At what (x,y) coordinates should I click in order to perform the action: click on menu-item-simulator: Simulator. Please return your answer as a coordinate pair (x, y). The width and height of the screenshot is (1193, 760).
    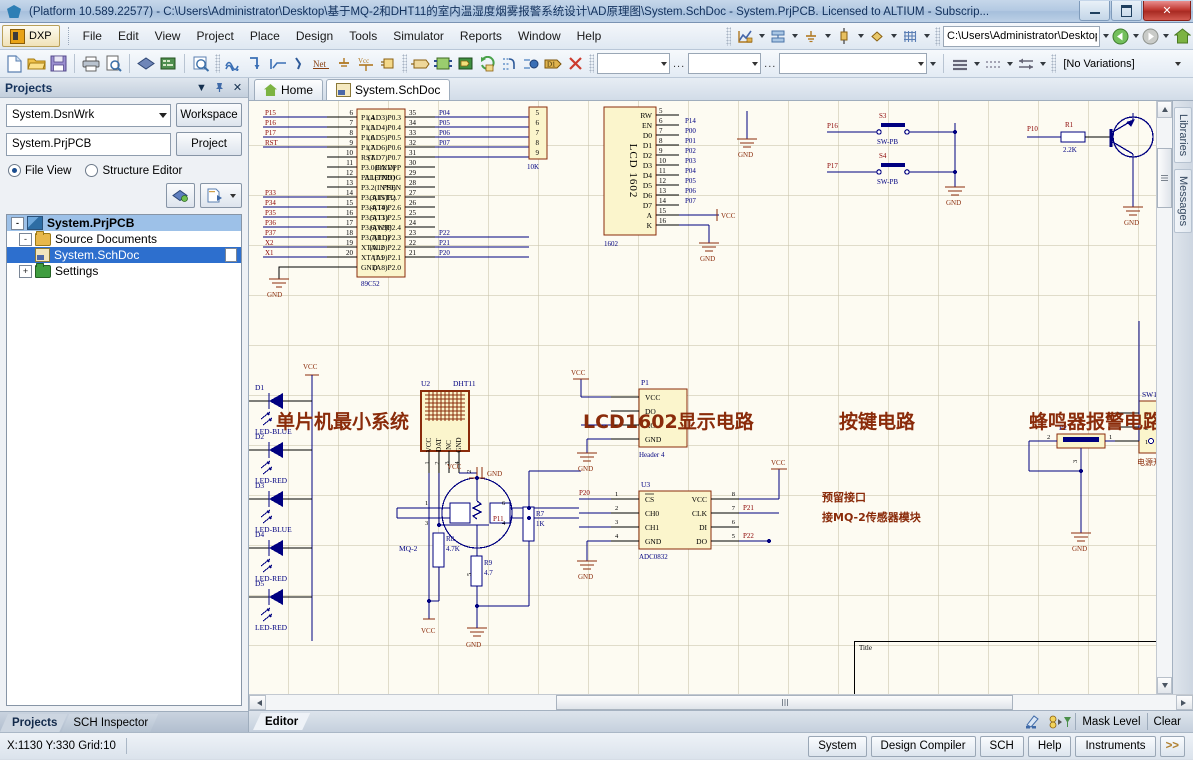
    Looking at the image, I should click on (418, 36).